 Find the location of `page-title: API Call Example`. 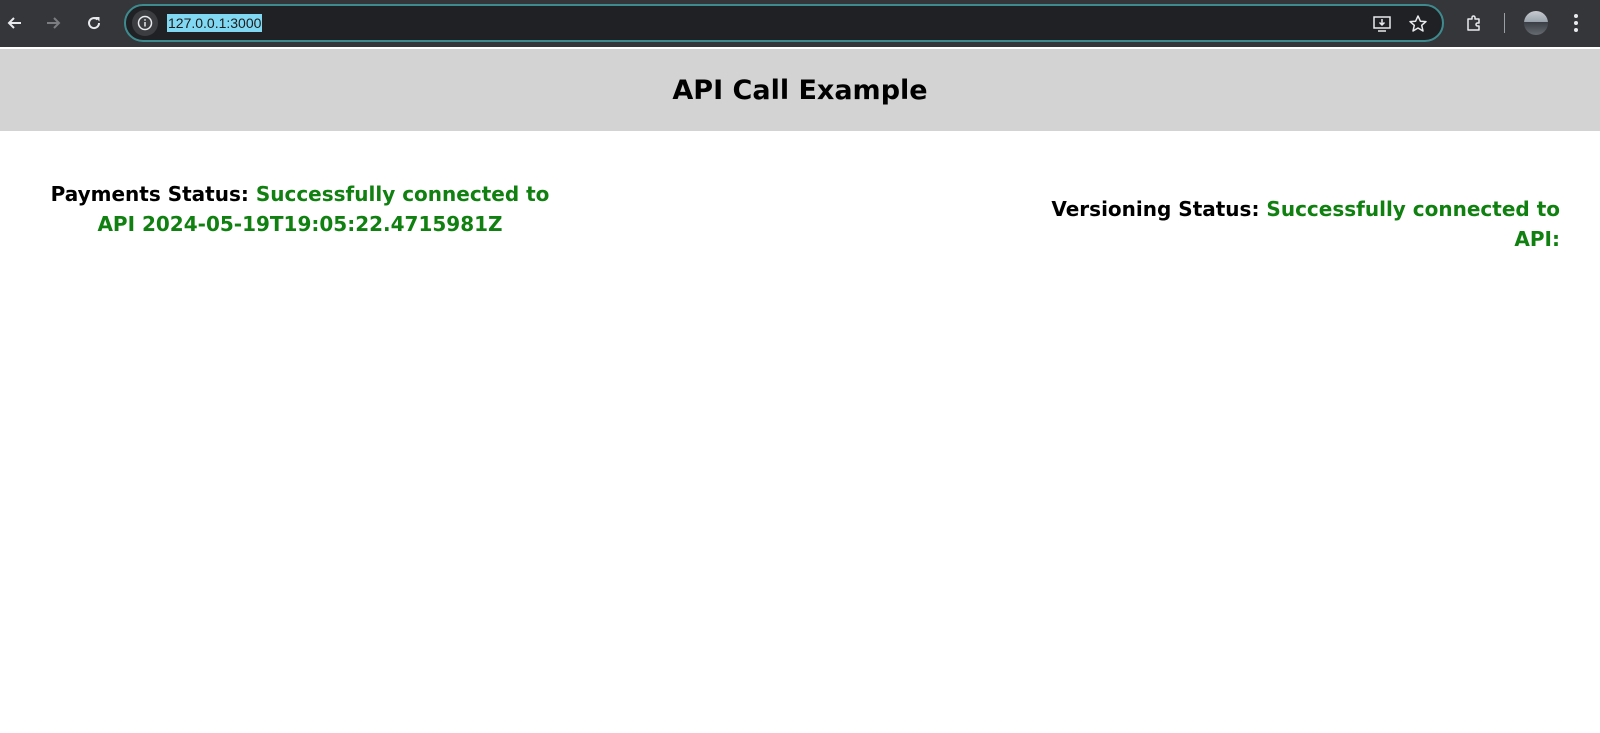

page-title: API Call Example is located at coordinates (800, 90).